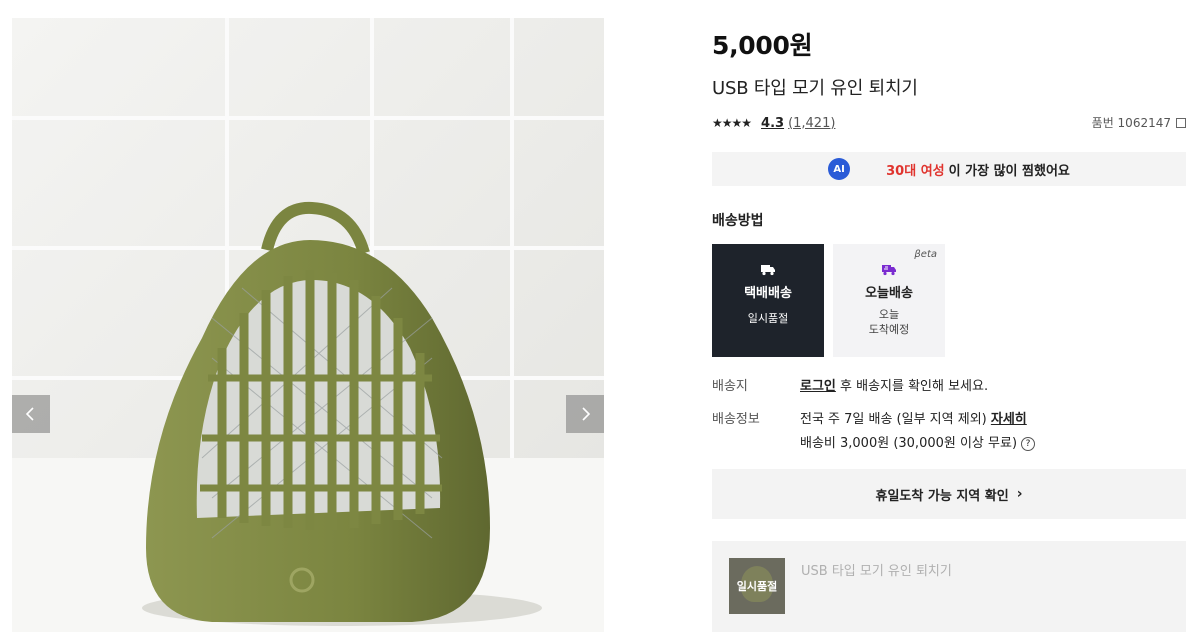  I want to click on detail-link: 자세히, so click(1009, 419).